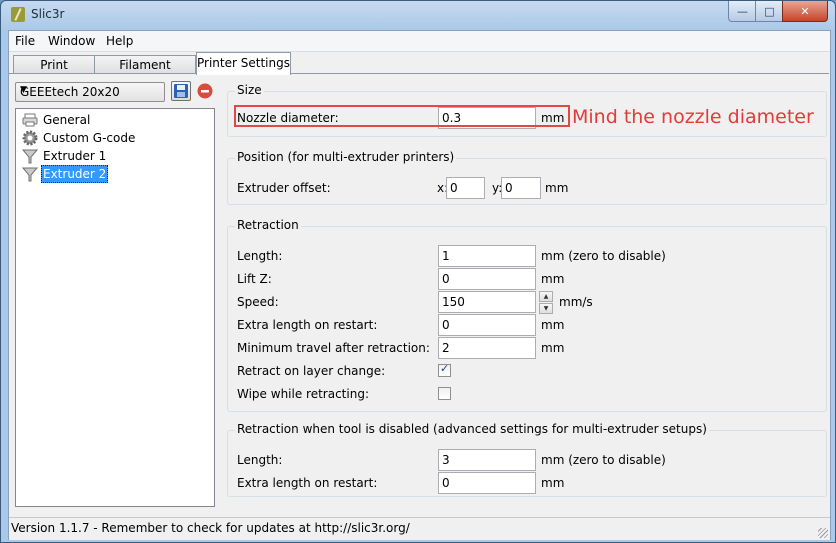 This screenshot has height=543, width=836. Describe the element at coordinates (418, 15) in the screenshot. I see `title-bar: Slic3r — □ ✕` at that location.